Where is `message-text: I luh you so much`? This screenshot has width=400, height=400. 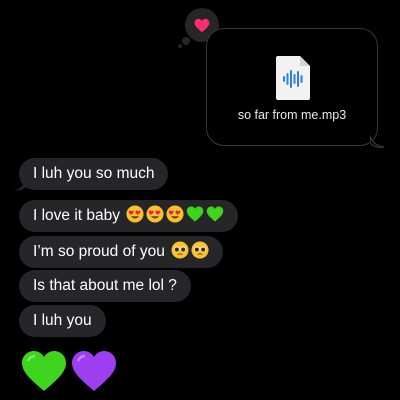
message-text: I luh you so much is located at coordinates (94, 173).